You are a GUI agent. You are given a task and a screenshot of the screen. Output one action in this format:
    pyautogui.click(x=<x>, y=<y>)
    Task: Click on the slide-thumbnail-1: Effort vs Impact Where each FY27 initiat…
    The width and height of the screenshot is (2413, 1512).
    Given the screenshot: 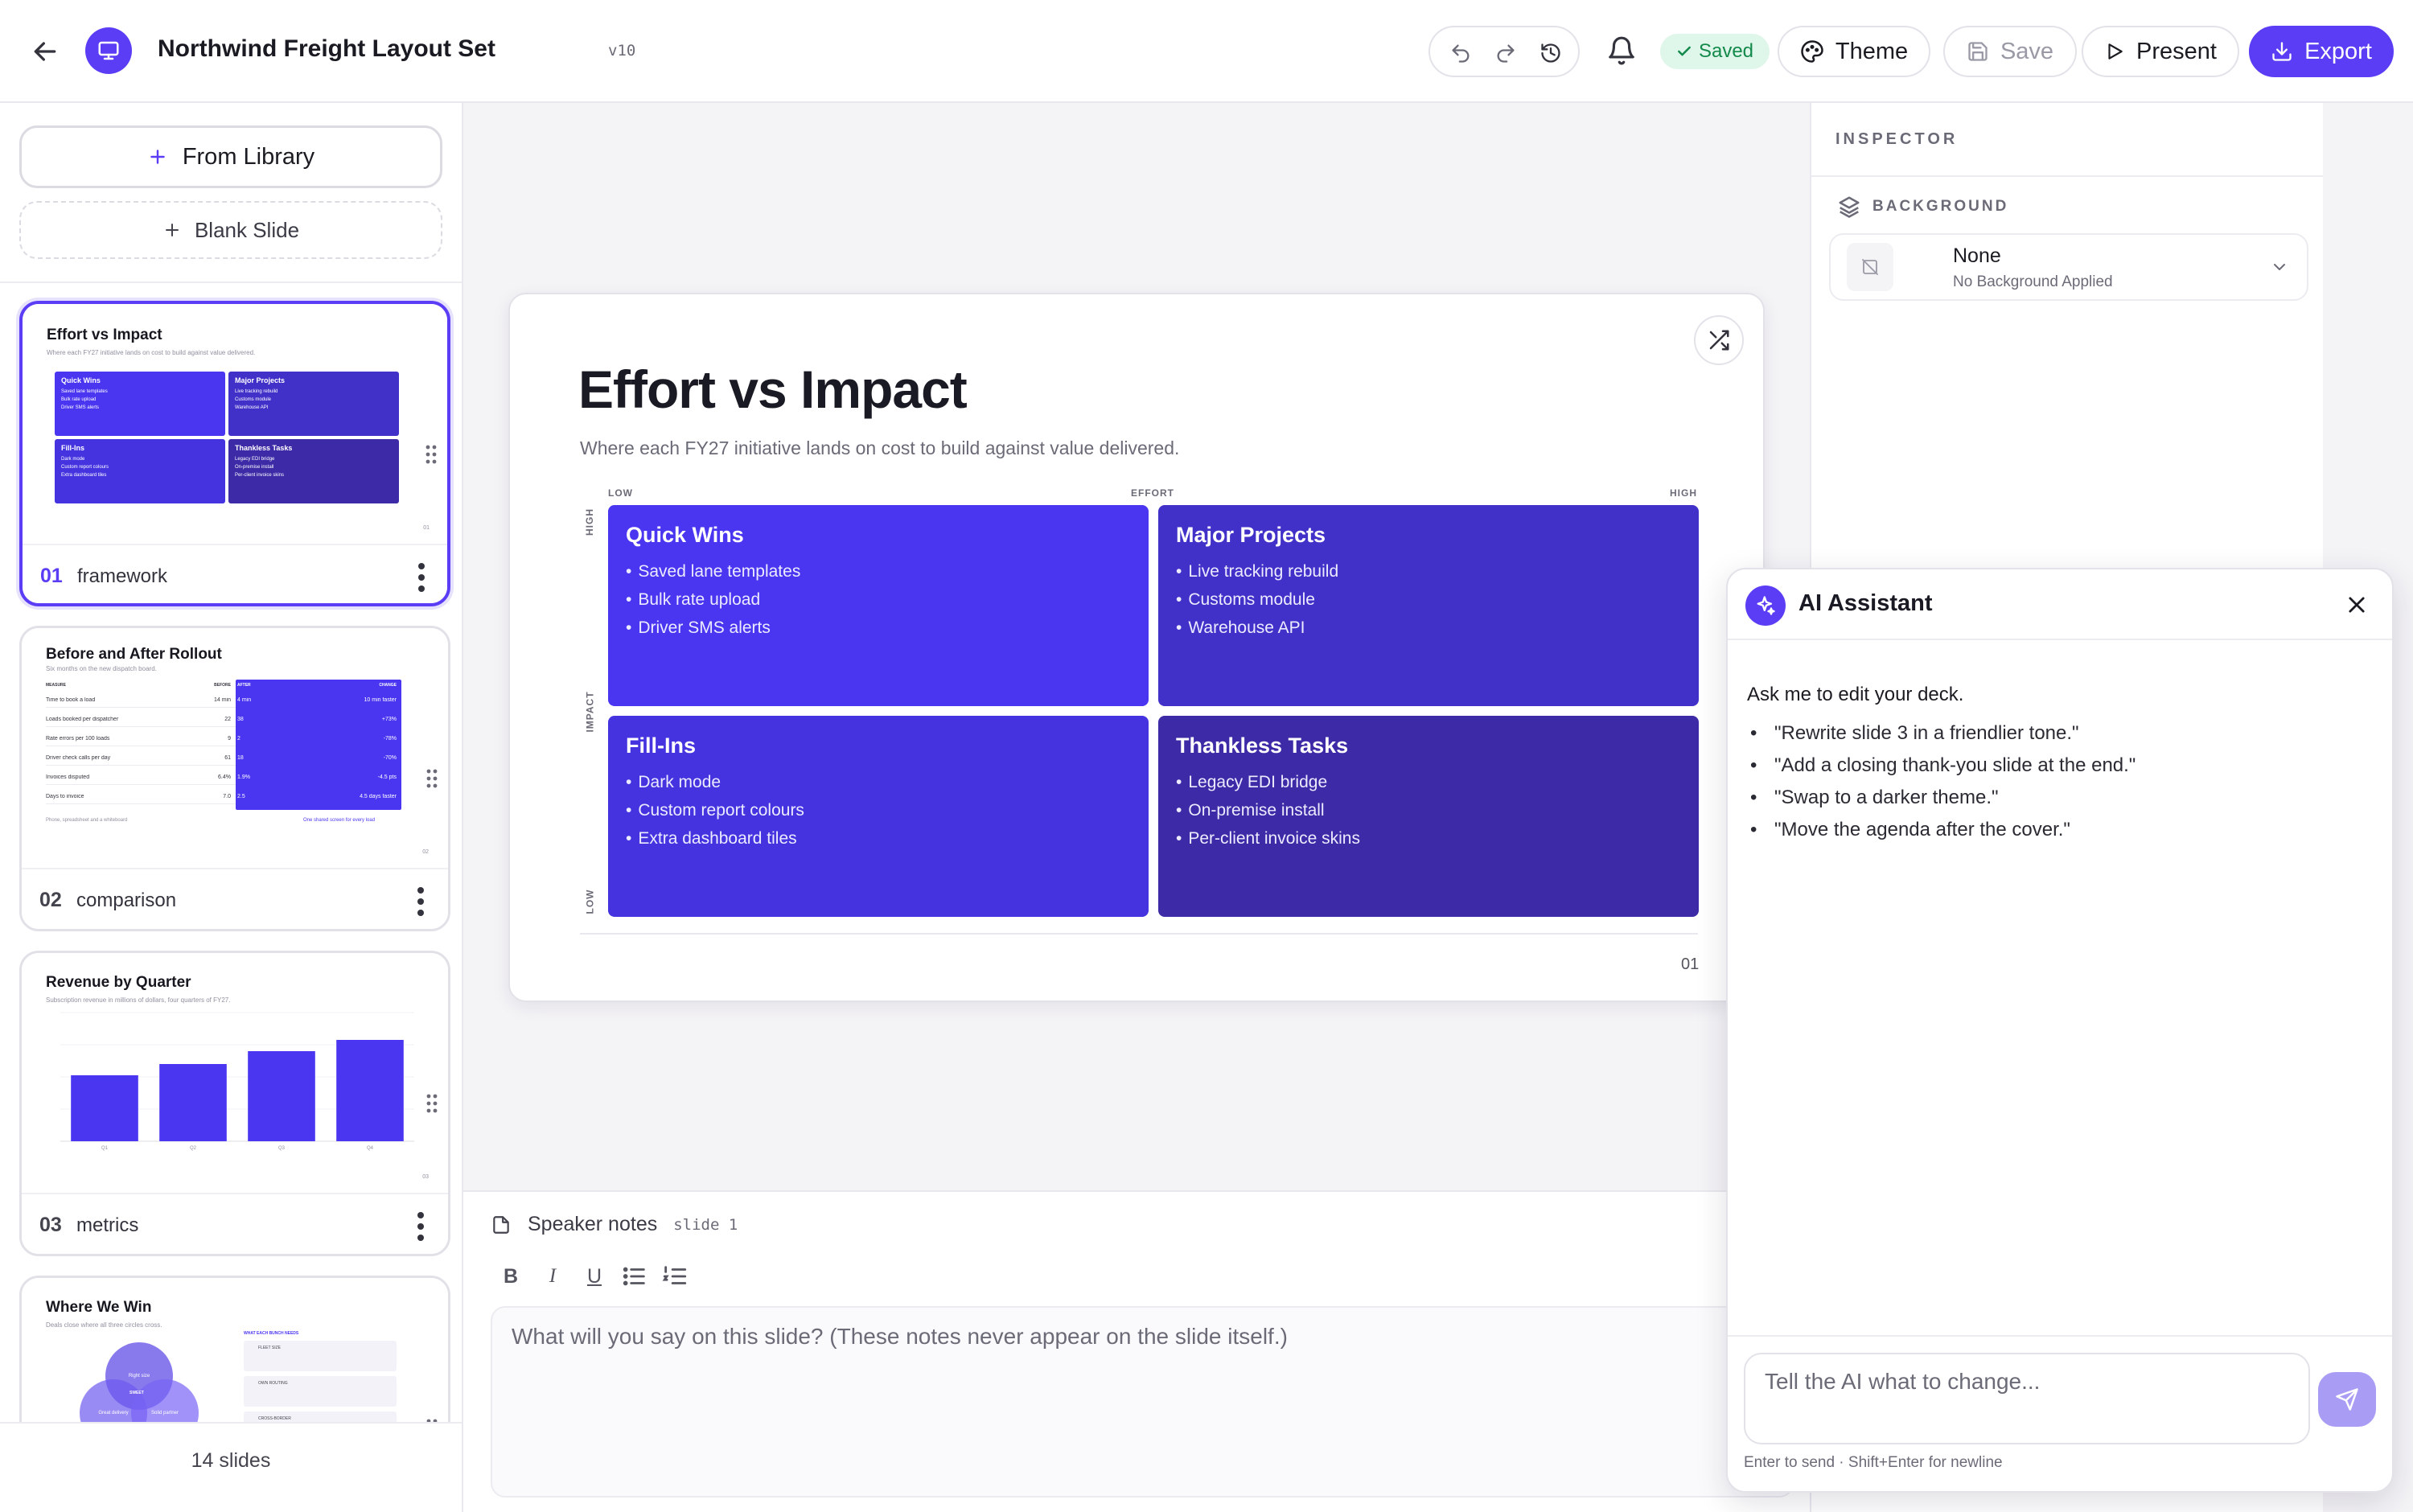 What is the action you would take?
    pyautogui.click(x=234, y=453)
    